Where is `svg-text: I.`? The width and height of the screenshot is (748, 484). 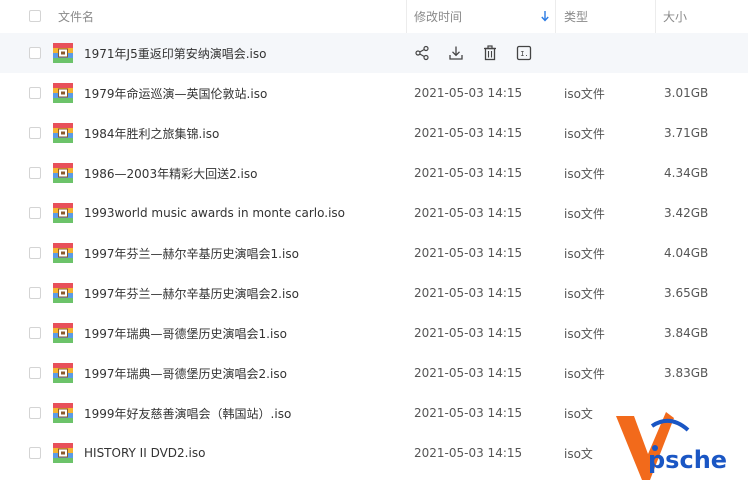 svg-text: I. is located at coordinates (524, 54).